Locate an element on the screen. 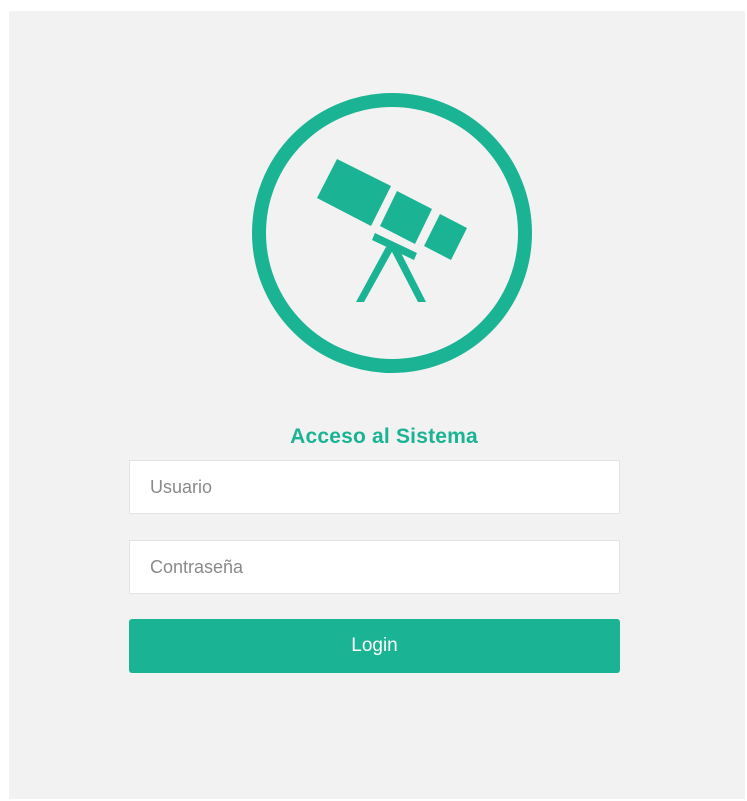 The height and width of the screenshot is (801, 747). password-input is located at coordinates (374, 567).